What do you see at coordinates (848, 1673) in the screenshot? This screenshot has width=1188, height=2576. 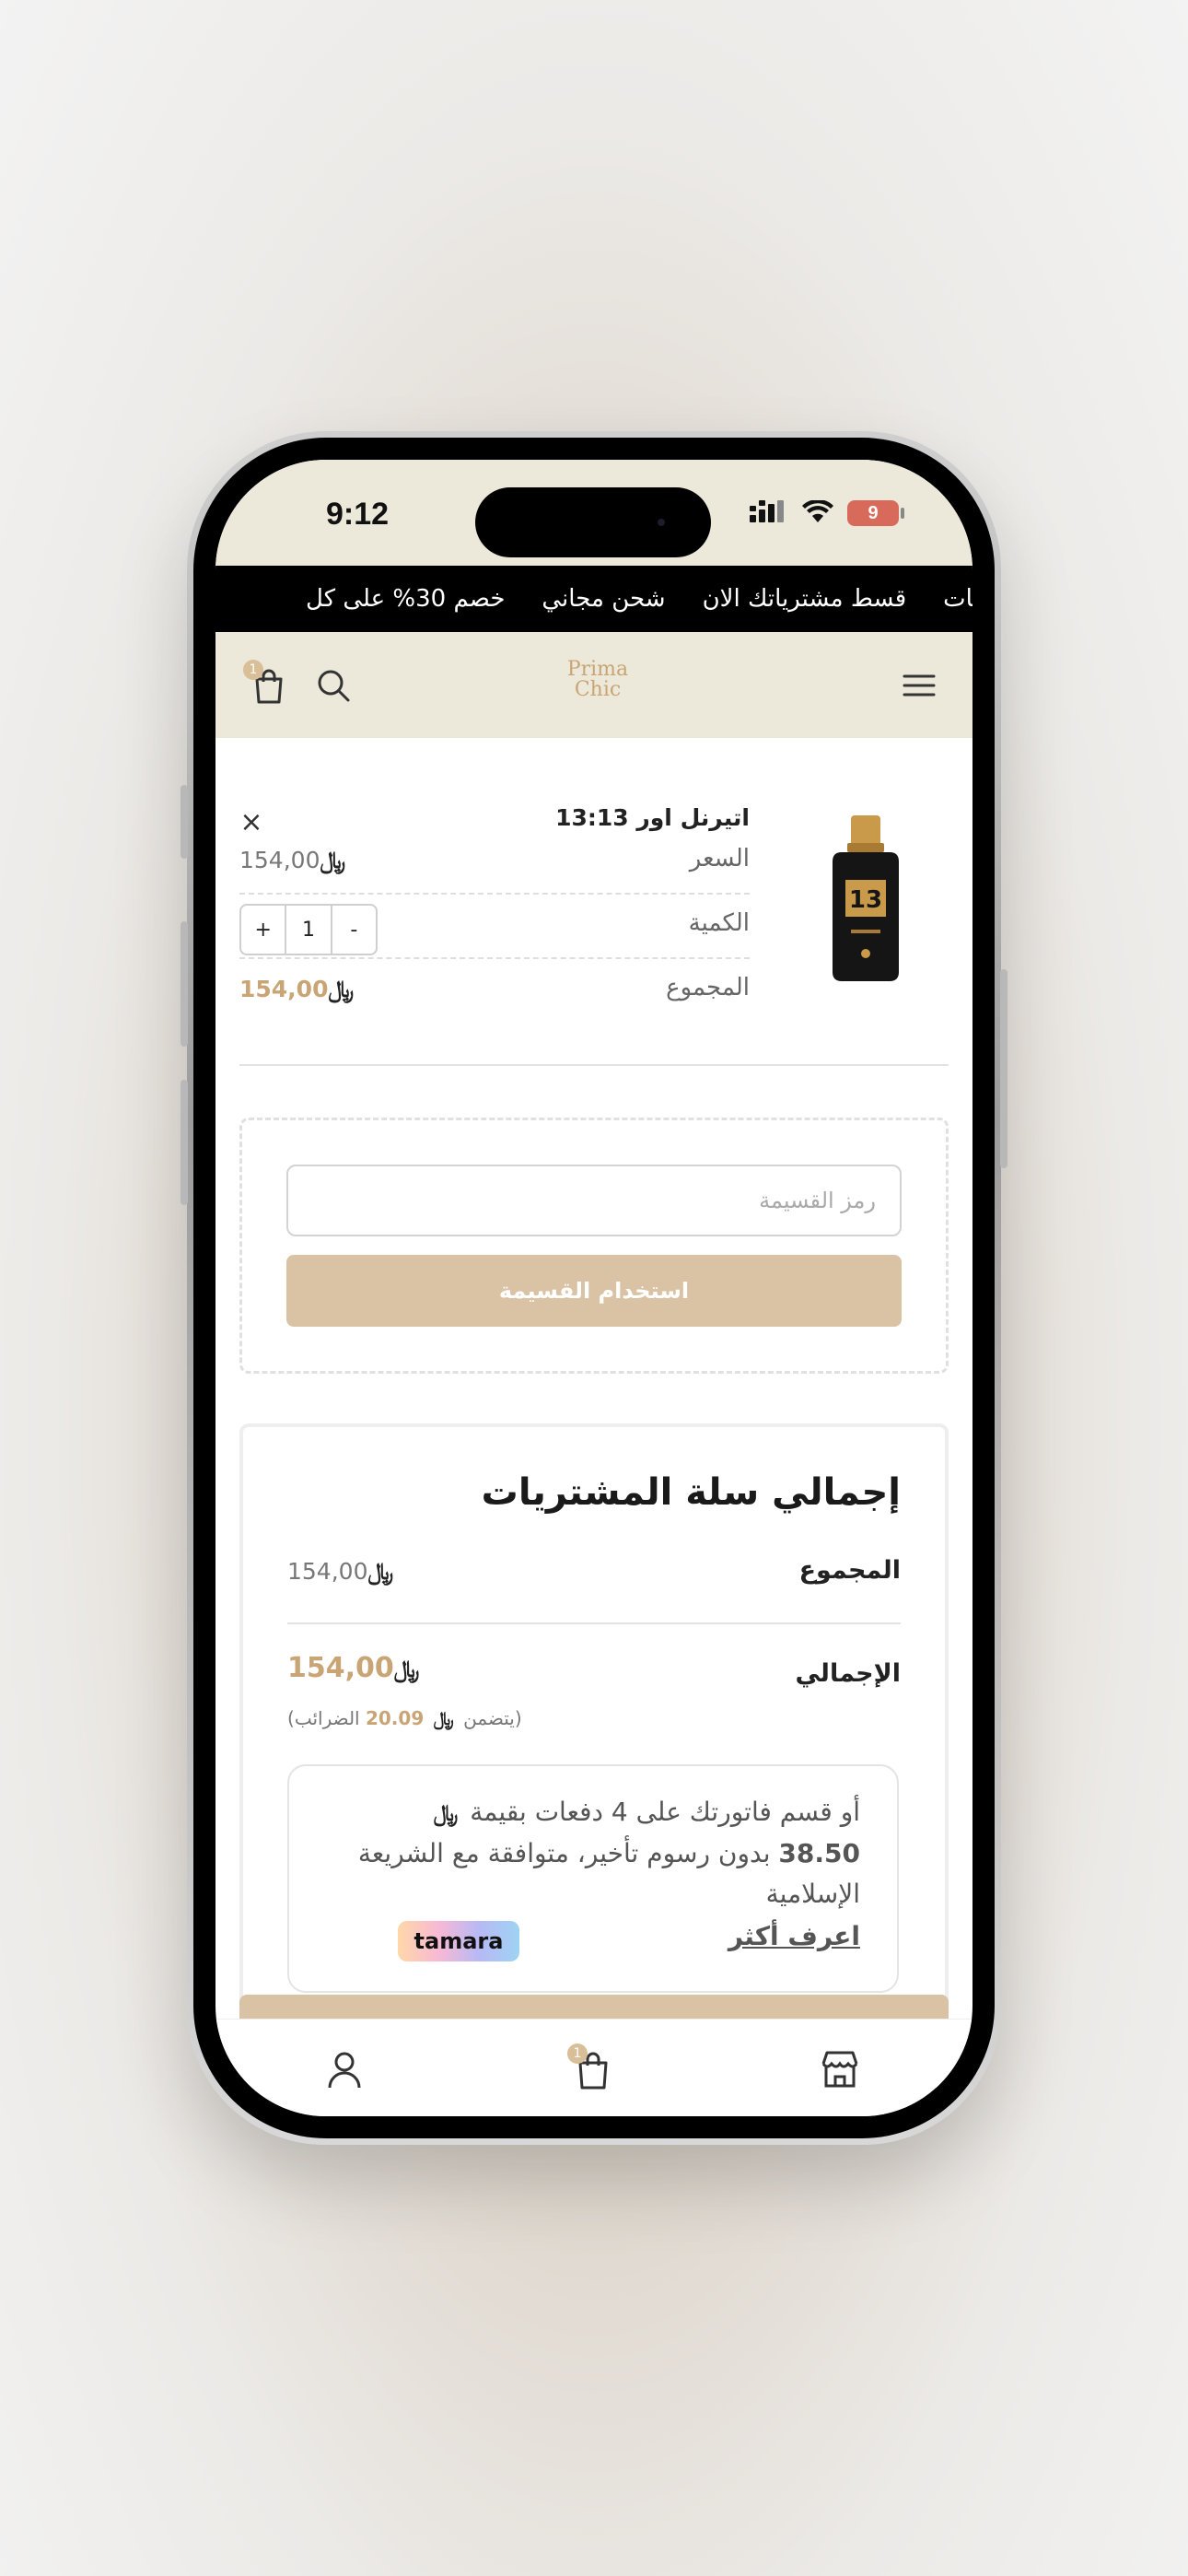 I see `total-label: الإجمالي` at bounding box center [848, 1673].